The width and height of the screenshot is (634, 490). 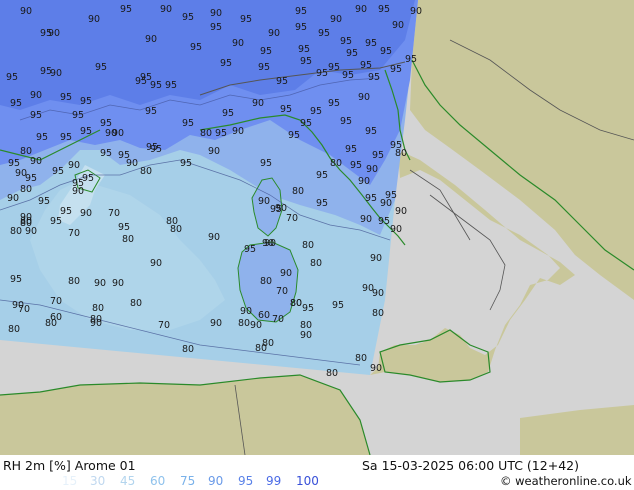 I want to click on map-title: RH 2m [%] Arome 01, so click(x=69, y=465).